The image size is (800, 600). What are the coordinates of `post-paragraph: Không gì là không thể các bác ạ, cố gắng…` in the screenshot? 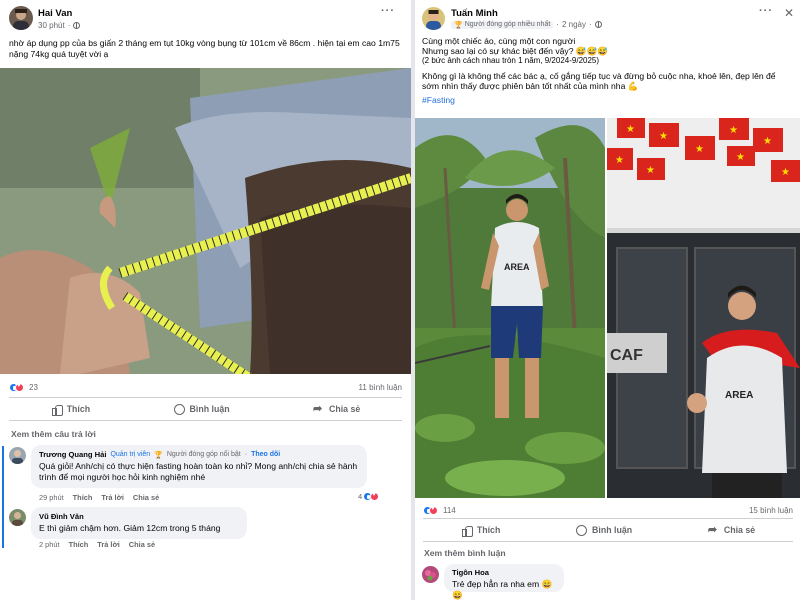 It's located at (599, 81).